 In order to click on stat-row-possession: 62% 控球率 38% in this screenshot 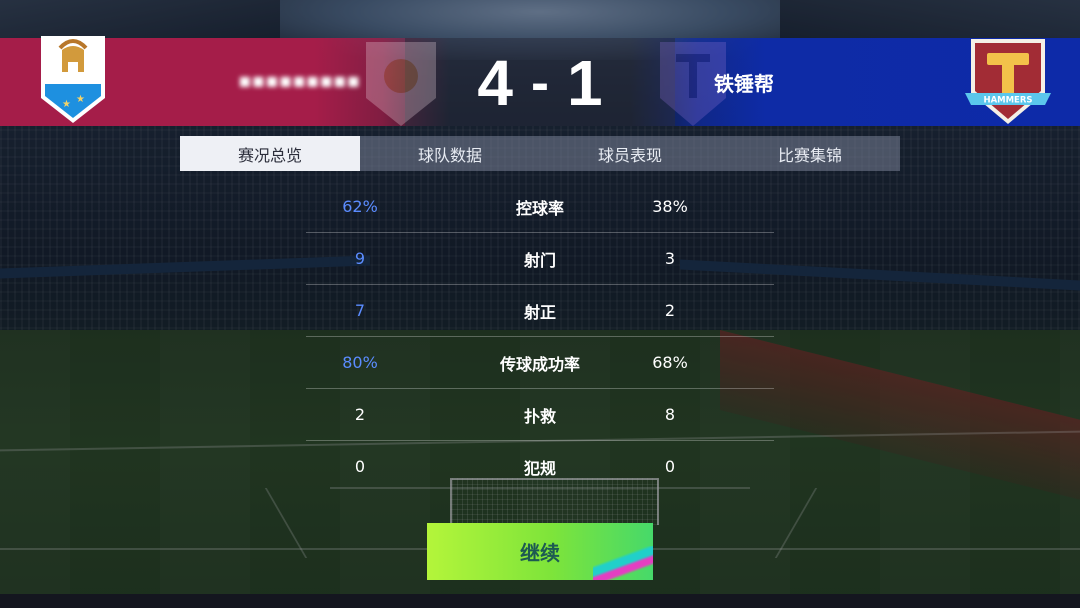, I will do `click(540, 206)`.